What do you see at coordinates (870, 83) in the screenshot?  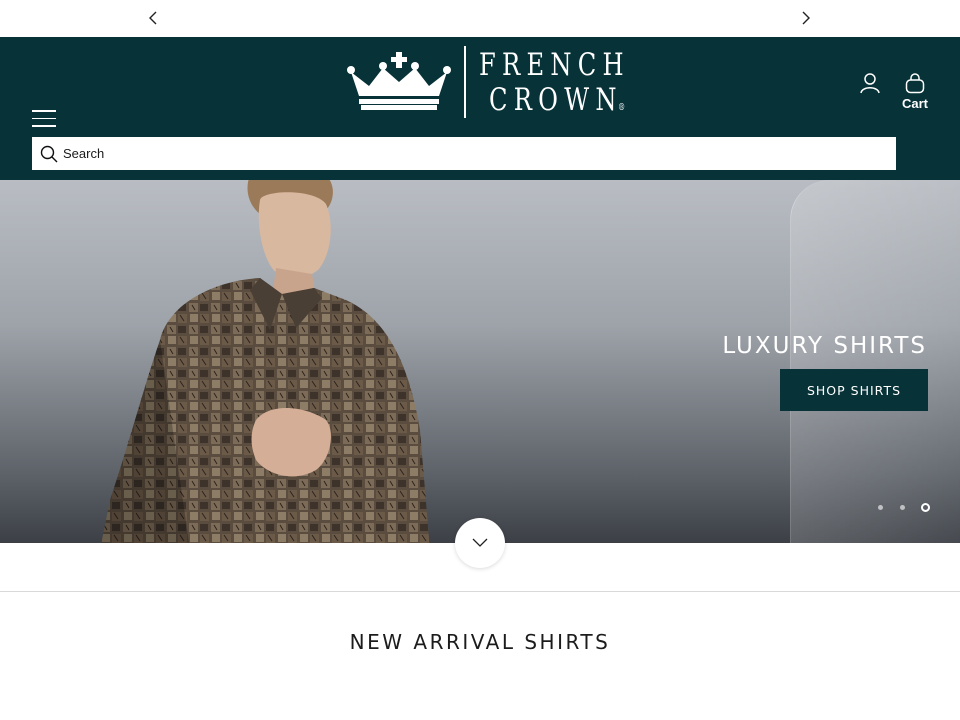 I see `user-icon` at bounding box center [870, 83].